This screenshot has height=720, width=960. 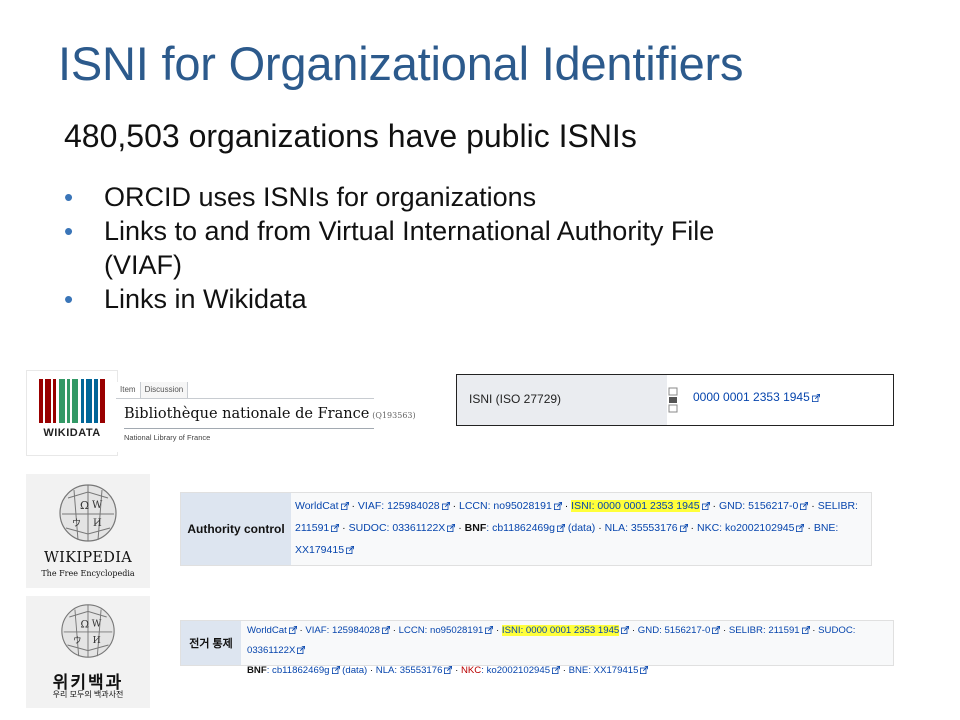 What do you see at coordinates (97, 523) in the screenshot?
I see `svg-text: И` at bounding box center [97, 523].